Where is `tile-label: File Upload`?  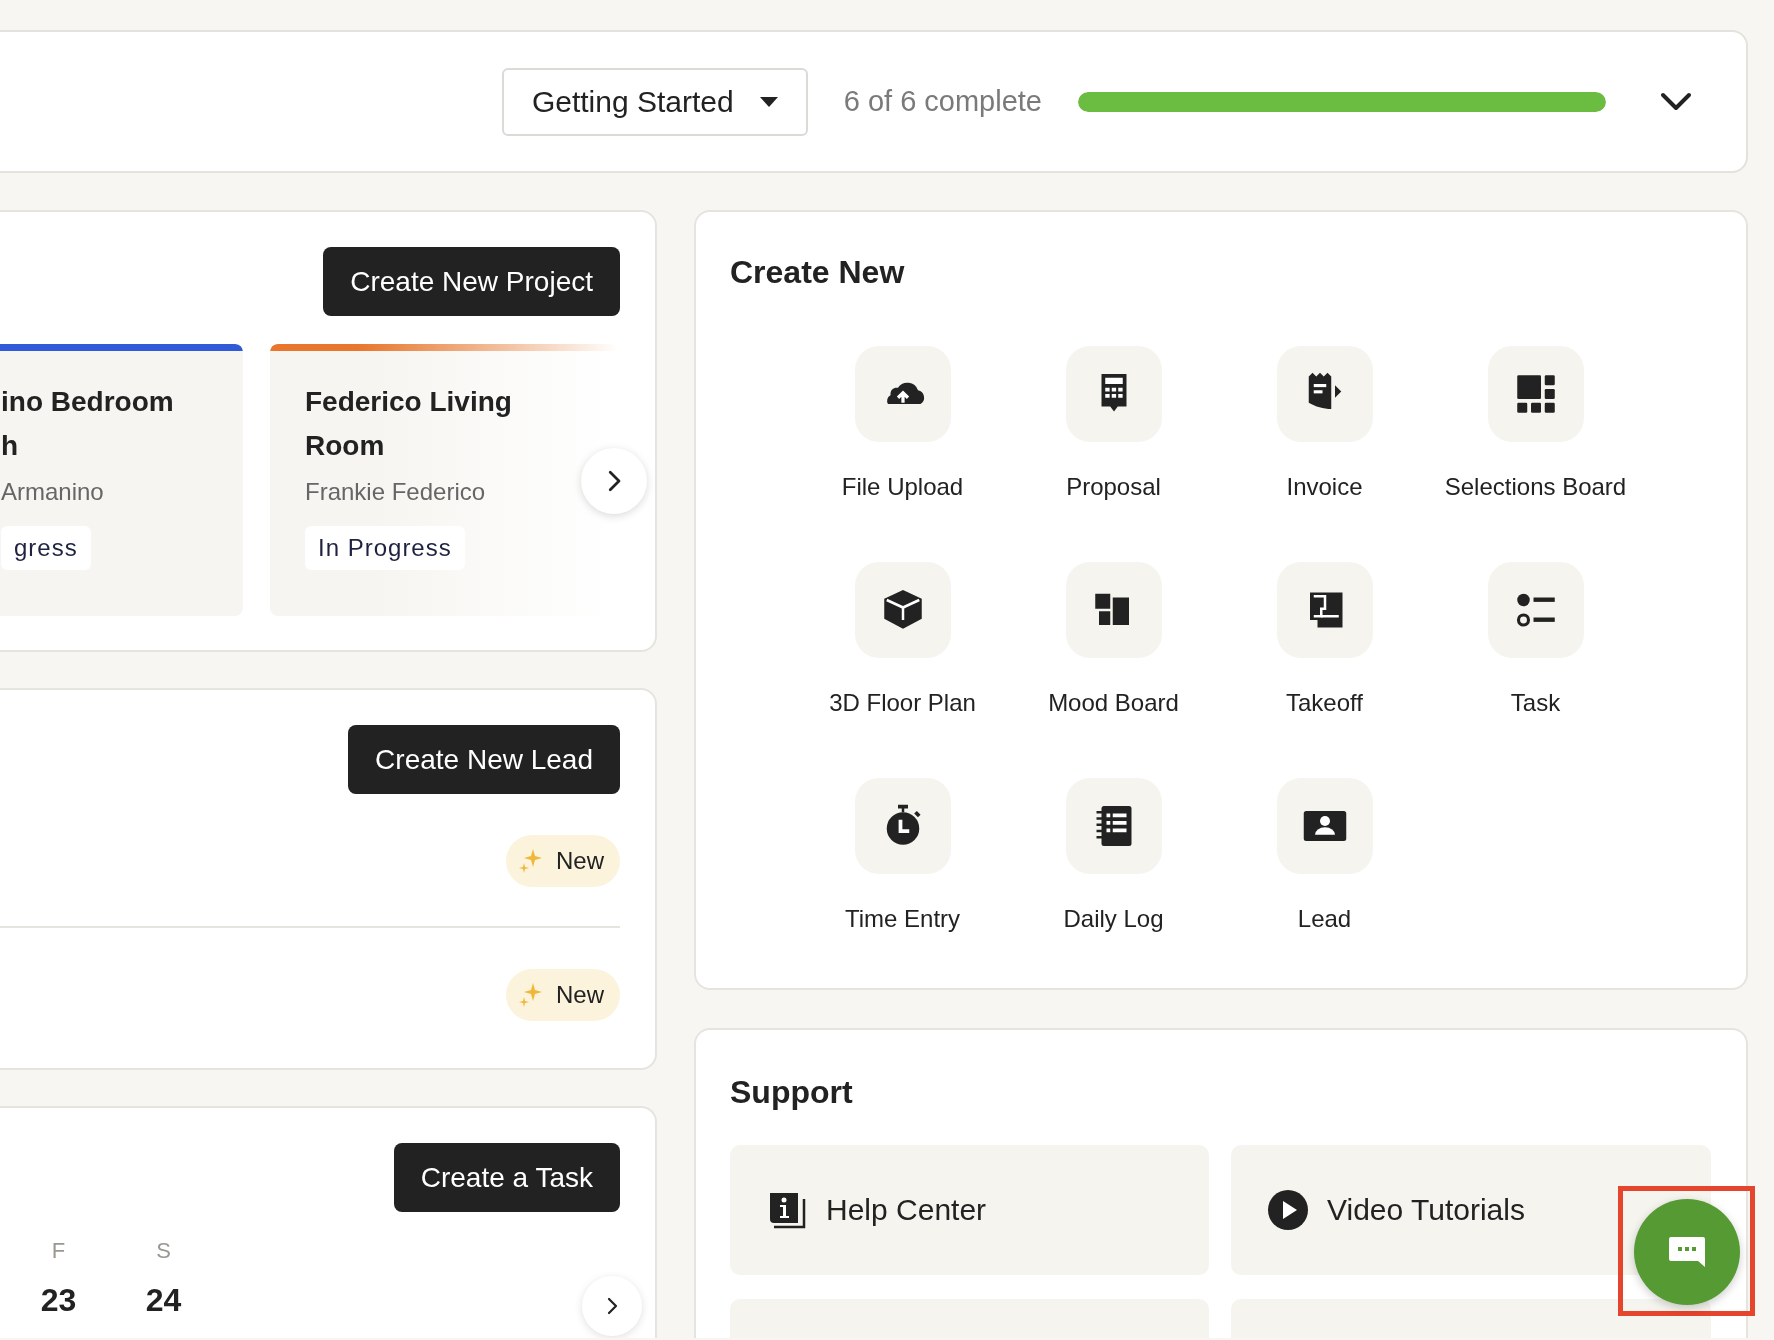 tile-label: File Upload is located at coordinates (902, 487).